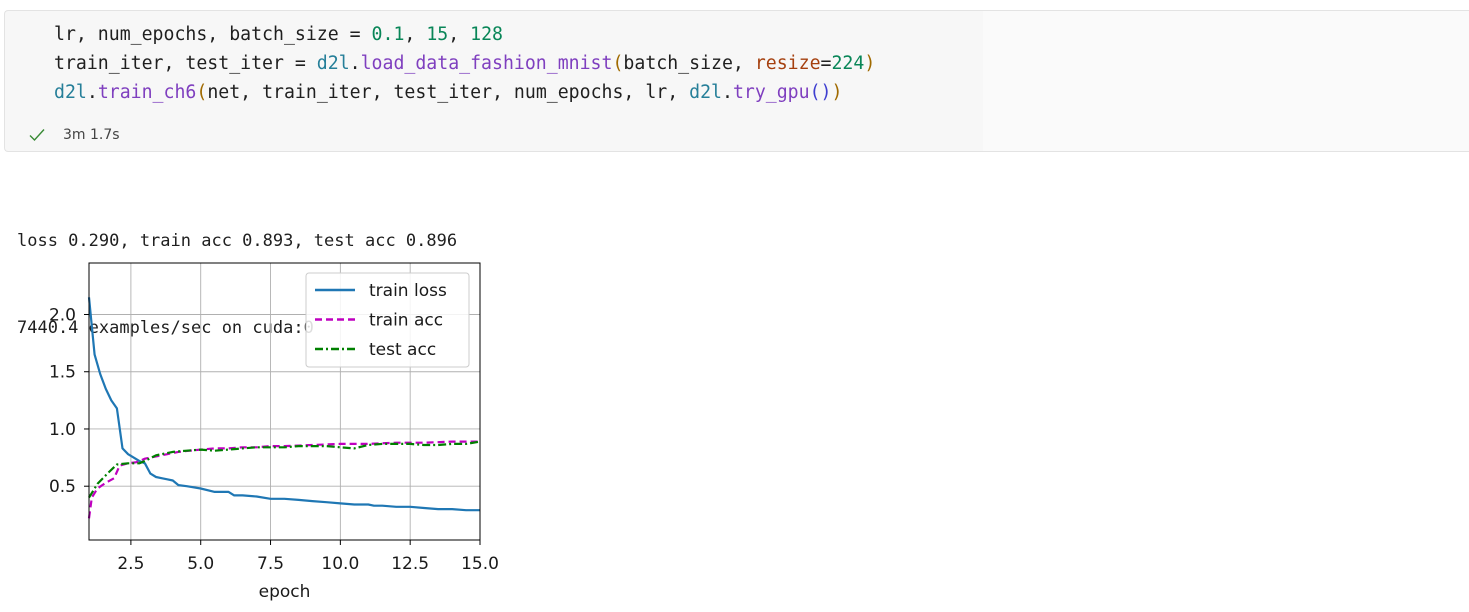 The image size is (1469, 612). What do you see at coordinates (388, 34) in the screenshot?
I see `code-token: 0.1` at bounding box center [388, 34].